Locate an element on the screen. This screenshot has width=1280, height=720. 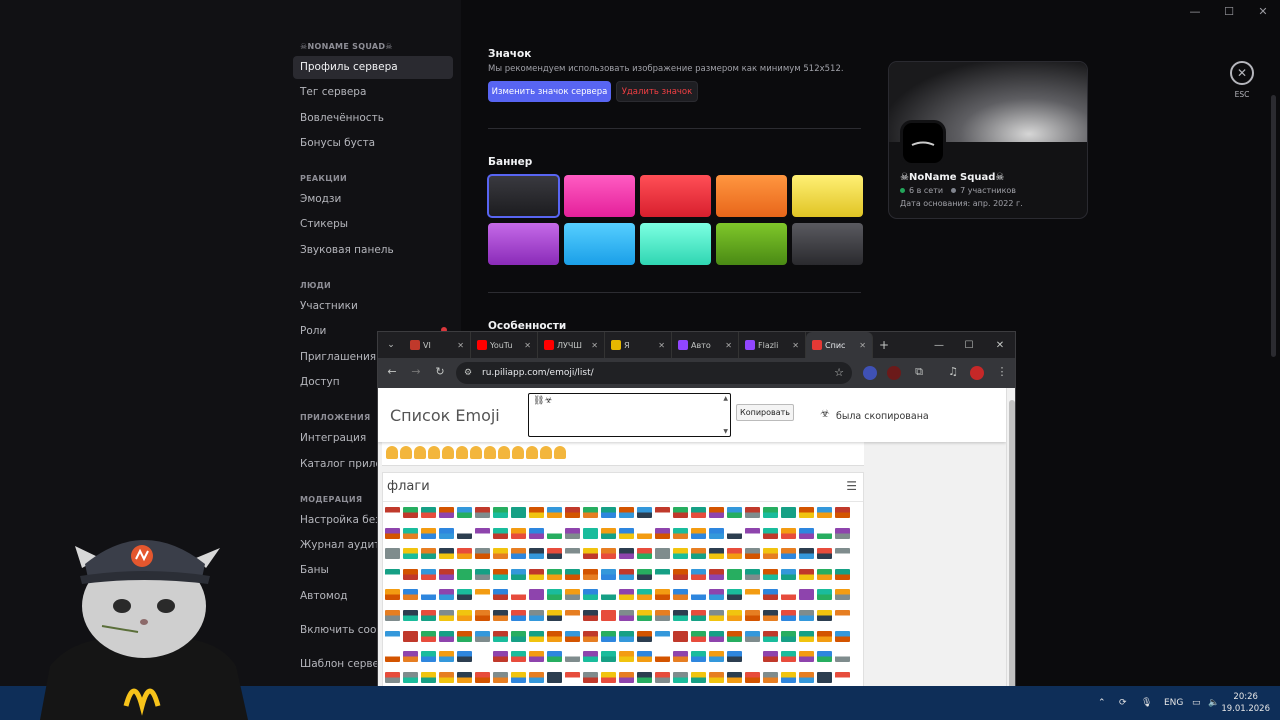
close-settings-button: ✕ is located at coordinates (1242, 73).